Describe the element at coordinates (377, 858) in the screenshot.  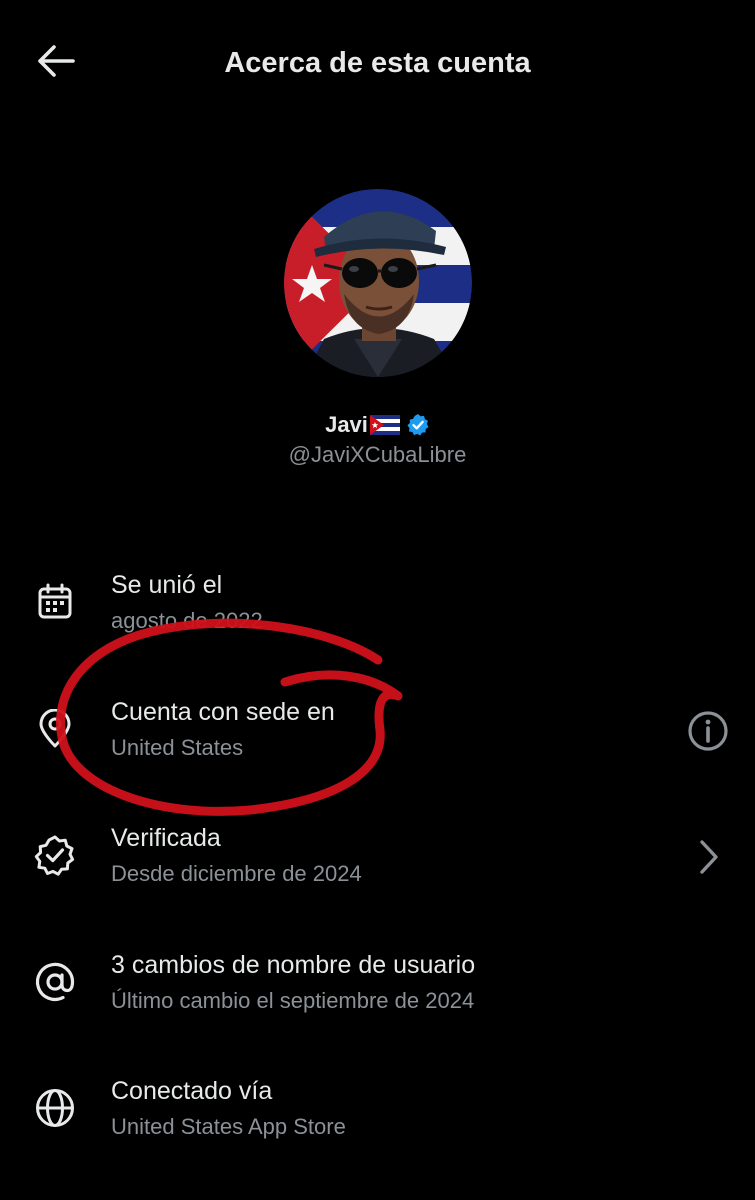
I see `verified-item: Verificada Desde diciembre de 2024` at that location.